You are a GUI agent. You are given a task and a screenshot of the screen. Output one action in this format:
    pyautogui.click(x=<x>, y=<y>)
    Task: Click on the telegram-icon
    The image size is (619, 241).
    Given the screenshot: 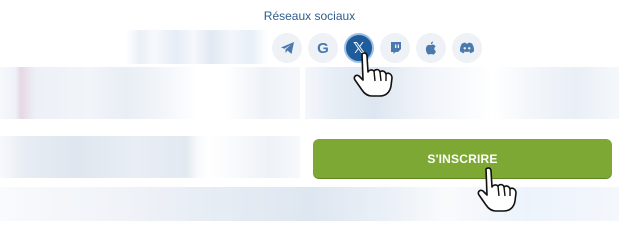 What is the action you would take?
    pyautogui.click(x=287, y=48)
    